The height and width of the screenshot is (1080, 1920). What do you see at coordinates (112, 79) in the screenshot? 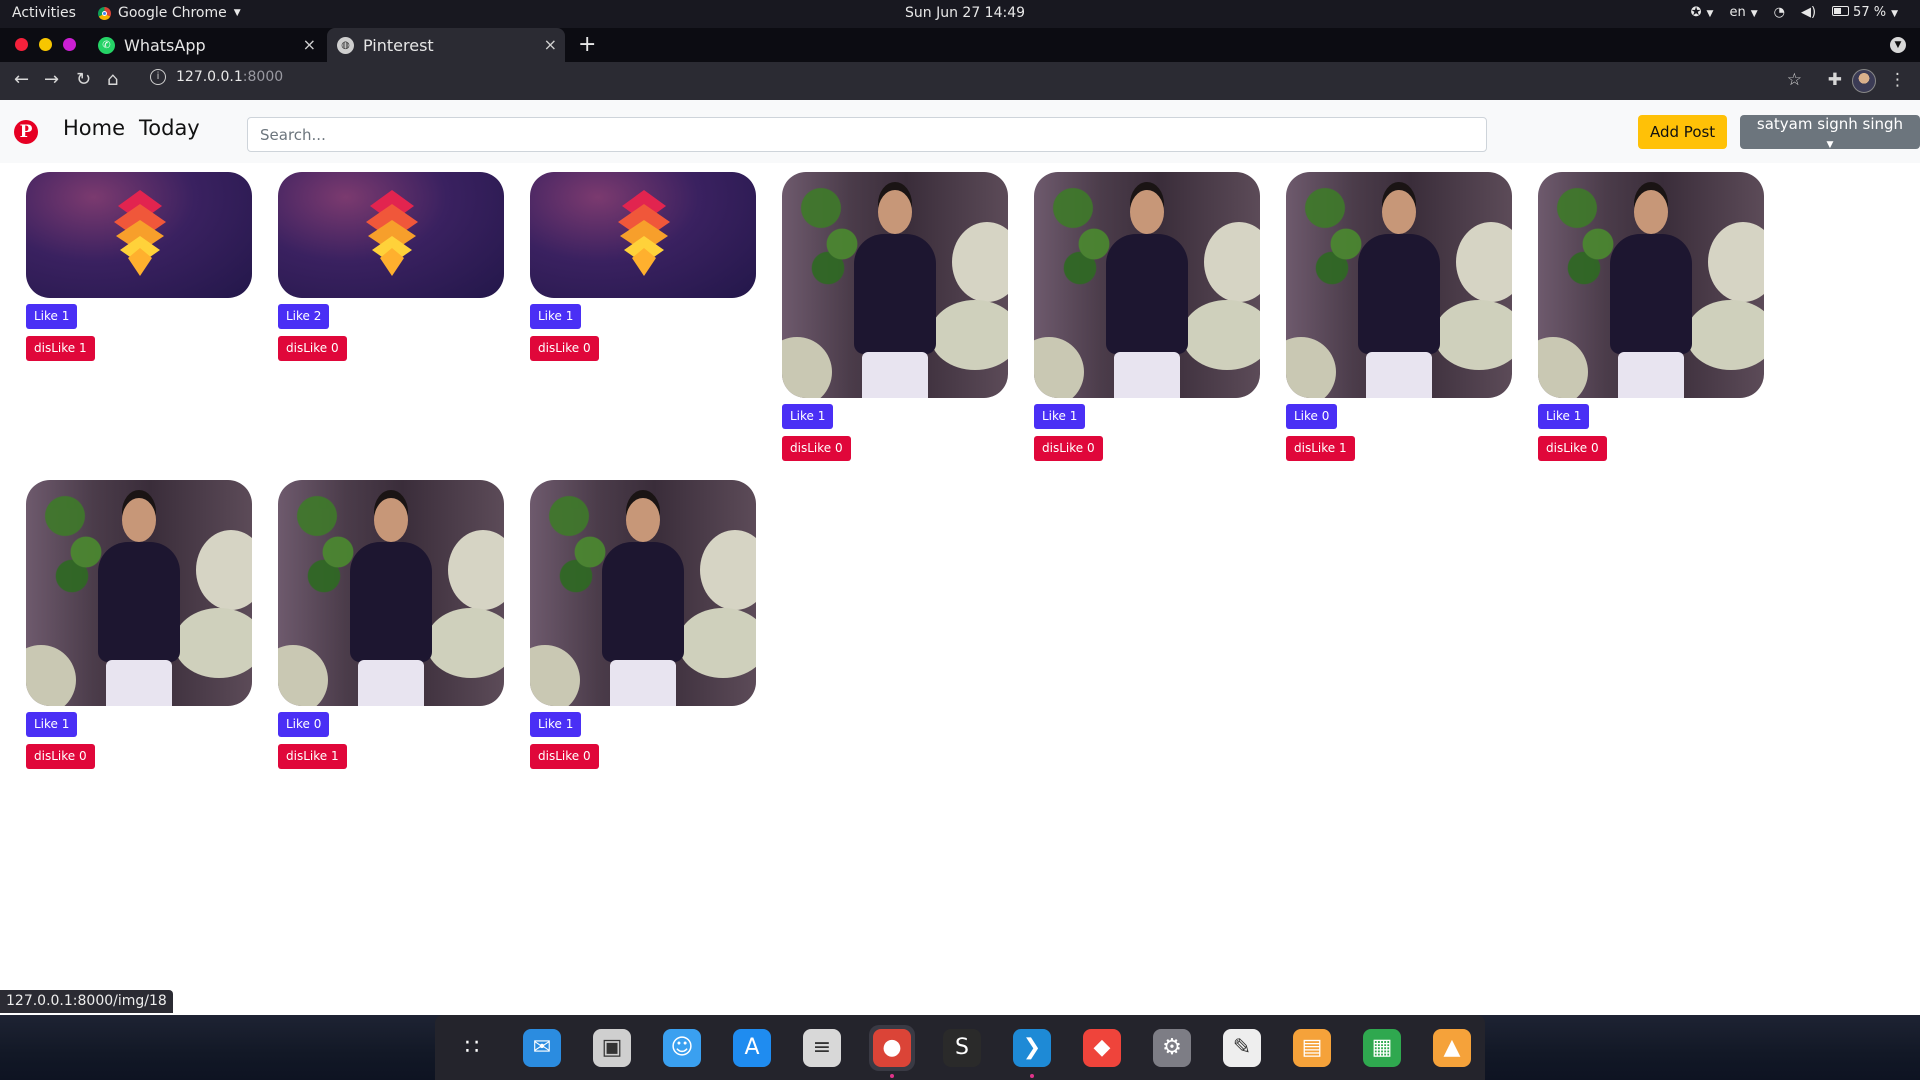
I see `home-icon: ⌂` at bounding box center [112, 79].